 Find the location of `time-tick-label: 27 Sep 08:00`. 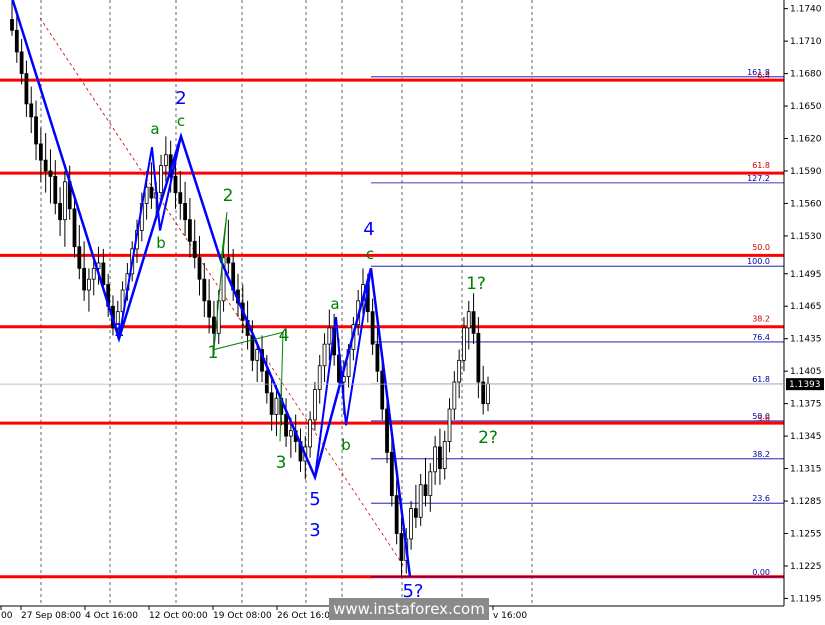

time-tick-label: 27 Sep 08:00 is located at coordinates (51, 616).